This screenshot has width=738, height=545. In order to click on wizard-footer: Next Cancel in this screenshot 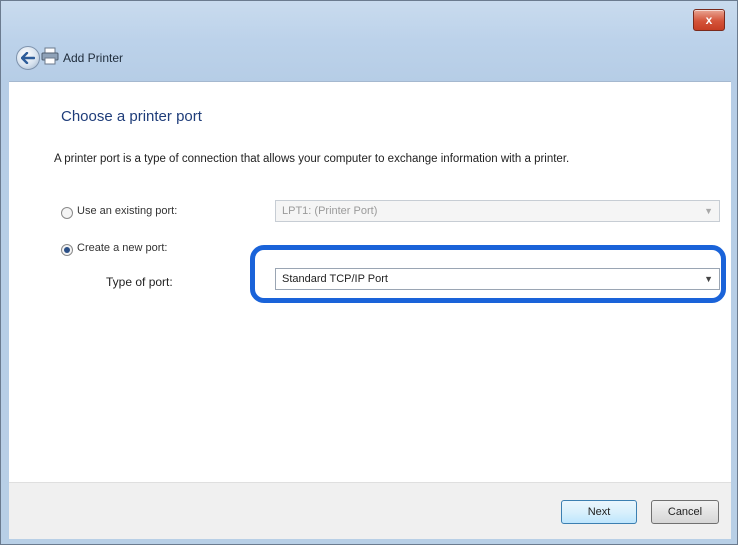, I will do `click(370, 510)`.